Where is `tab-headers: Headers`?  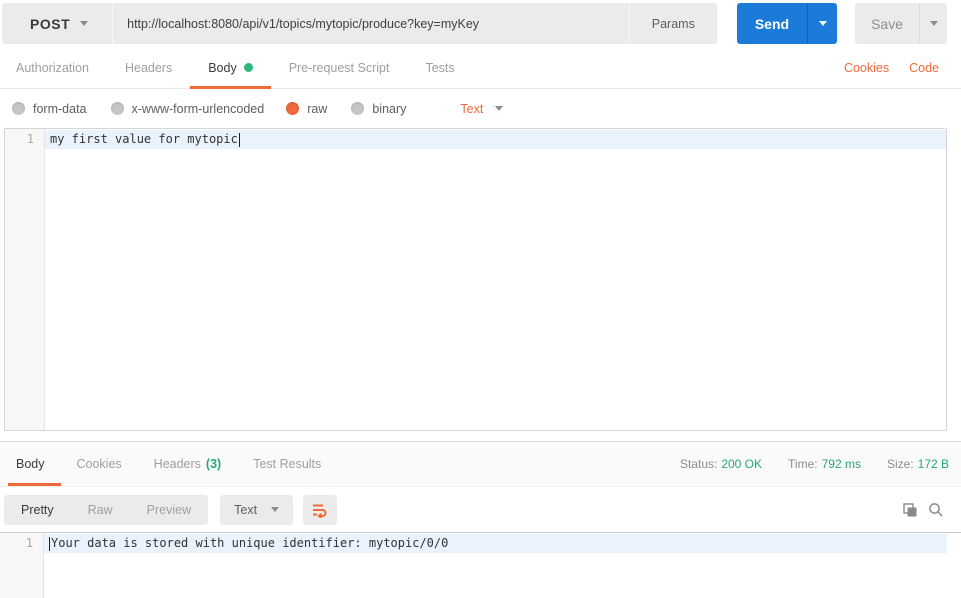 tab-headers: Headers is located at coordinates (148, 67).